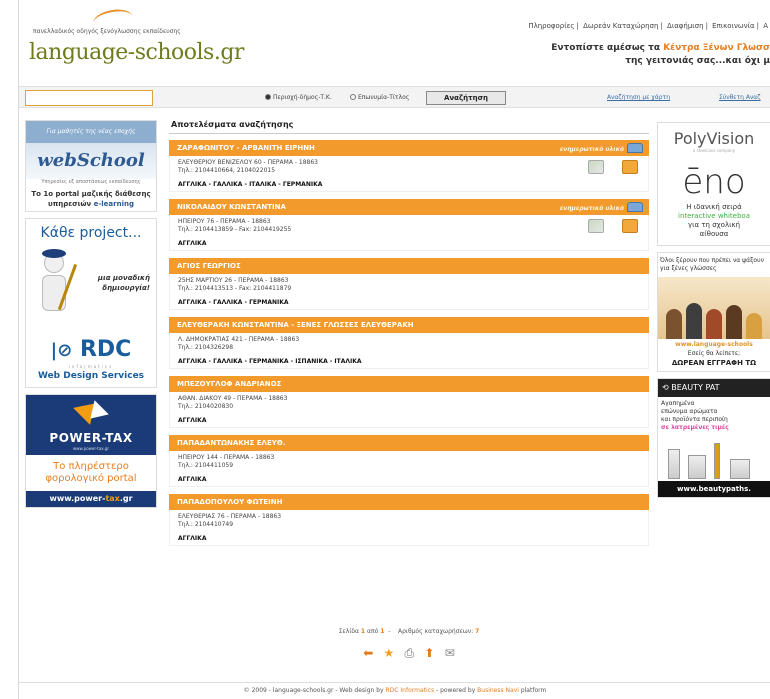 This screenshot has height=699, width=770. I want to click on powertax-top: POWER-TAX www.power-tax.gr, so click(91, 425).